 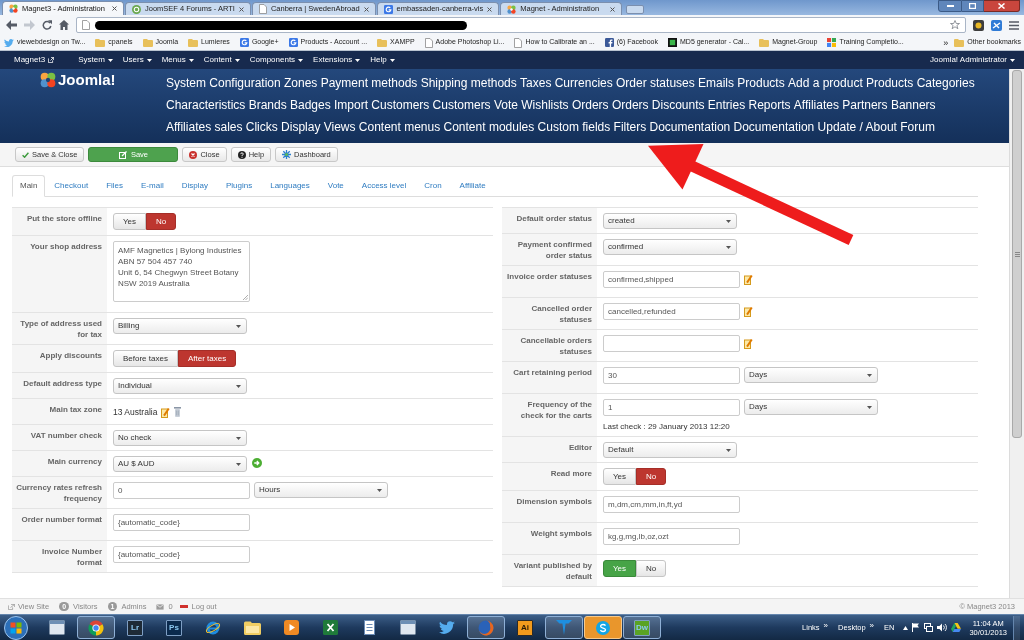 What do you see at coordinates (239, 185) in the screenshot?
I see `tab: Plugins` at bounding box center [239, 185].